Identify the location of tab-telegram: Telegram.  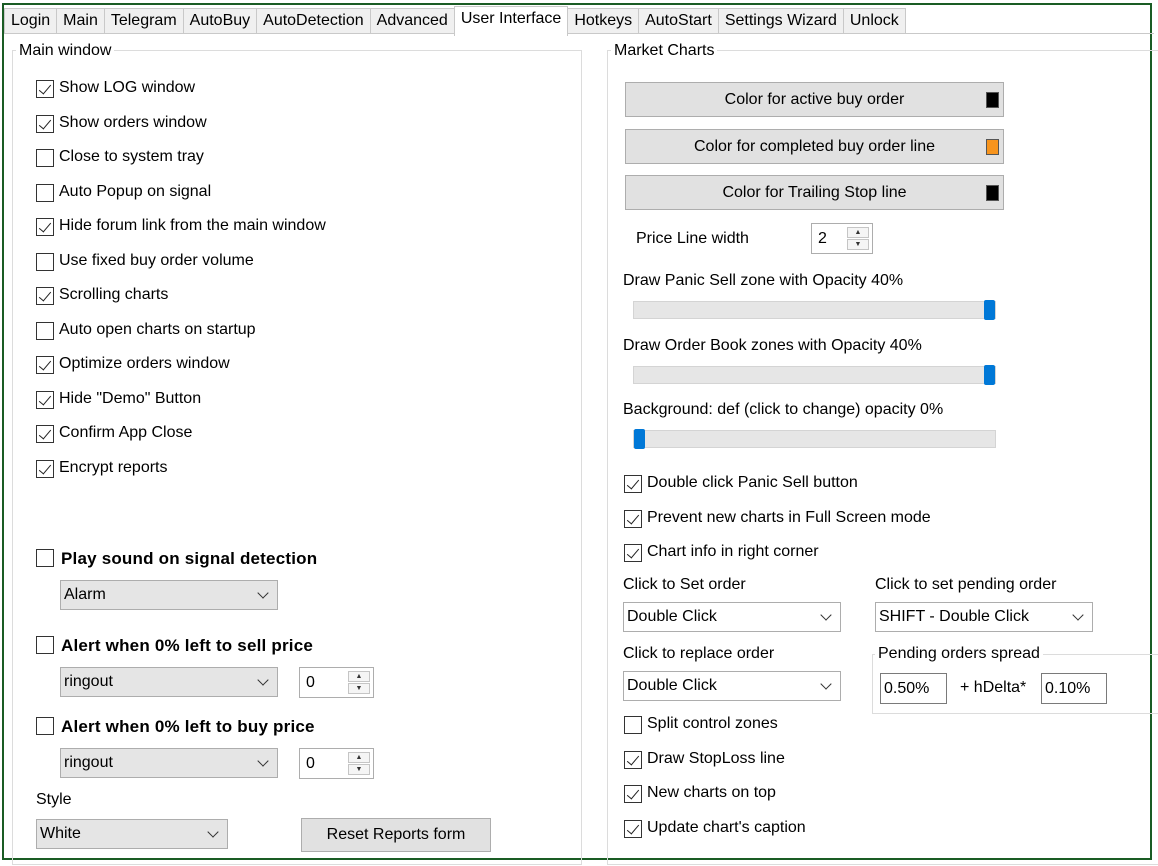
(143, 21).